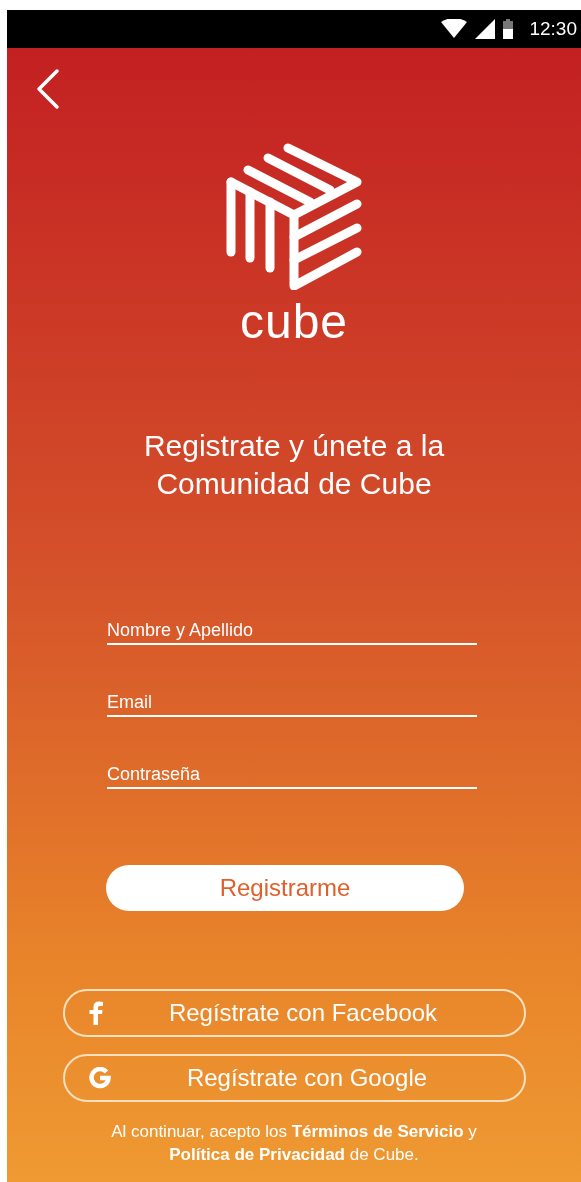 This screenshot has height=1182, width=581. What do you see at coordinates (292, 631) in the screenshot?
I see `input-field: Nombre y Apellido` at bounding box center [292, 631].